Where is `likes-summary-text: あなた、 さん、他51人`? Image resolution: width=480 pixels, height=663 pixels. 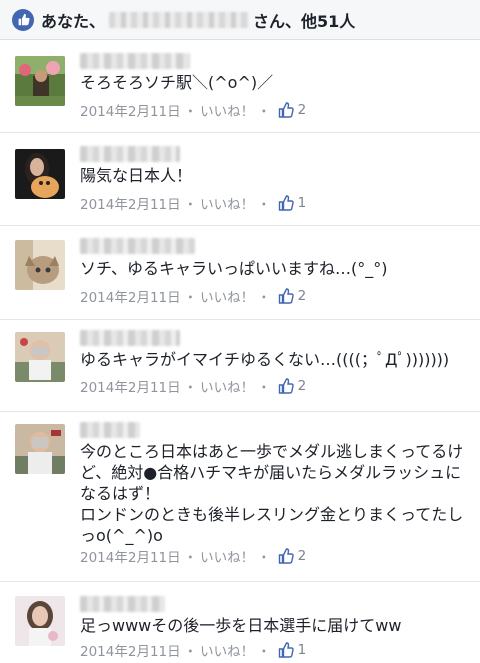 likes-summary-text: あなた、 さん、他51人 is located at coordinates (198, 20).